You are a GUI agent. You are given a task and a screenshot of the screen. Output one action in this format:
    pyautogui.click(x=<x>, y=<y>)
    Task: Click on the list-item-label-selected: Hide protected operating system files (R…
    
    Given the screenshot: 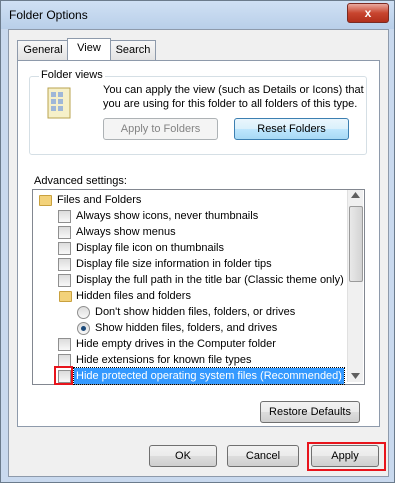 What is the action you would take?
    pyautogui.click(x=209, y=376)
    